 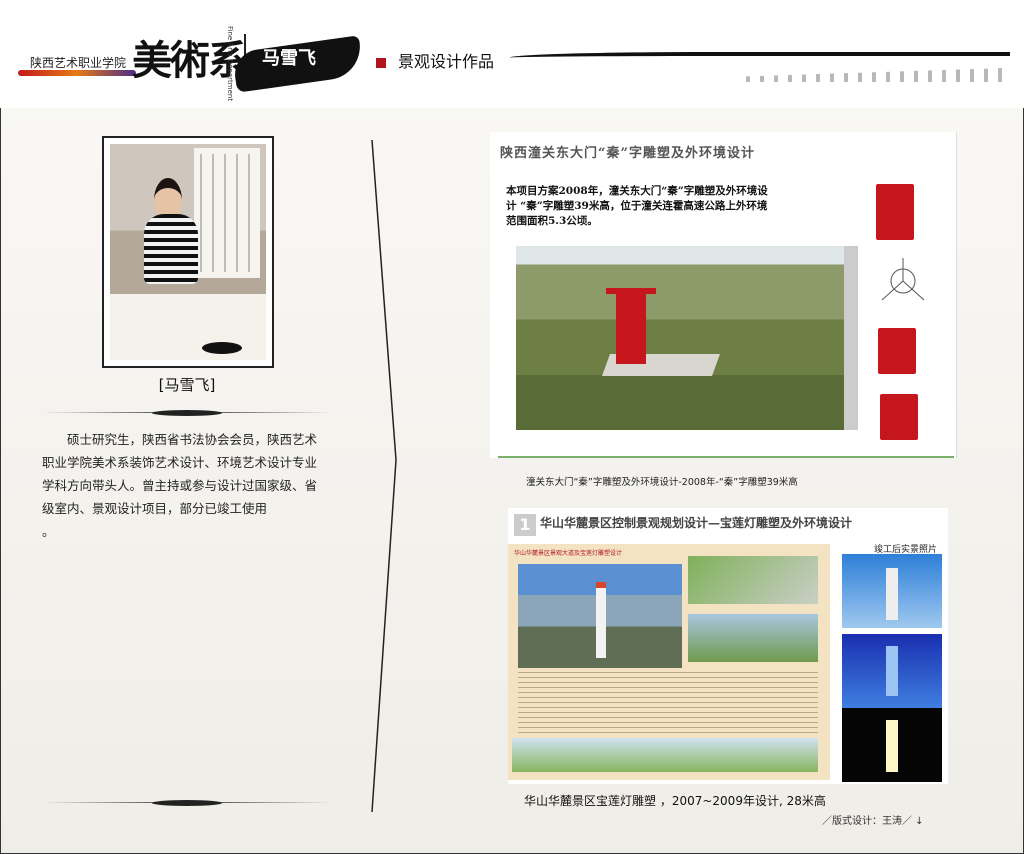 I want to click on photo-daytime, so click(x=892, y=591).